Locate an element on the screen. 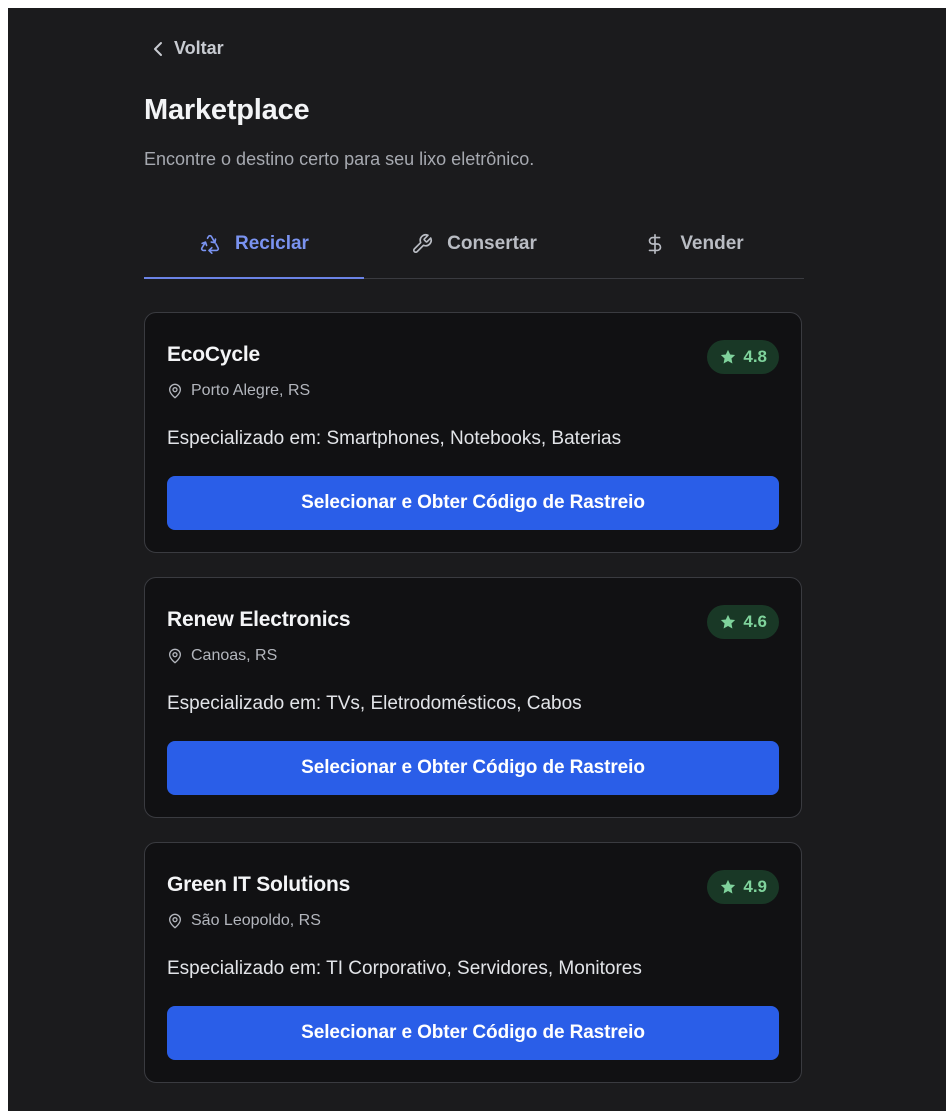 The image size is (946, 1111). dollar-icon is located at coordinates (655, 244).